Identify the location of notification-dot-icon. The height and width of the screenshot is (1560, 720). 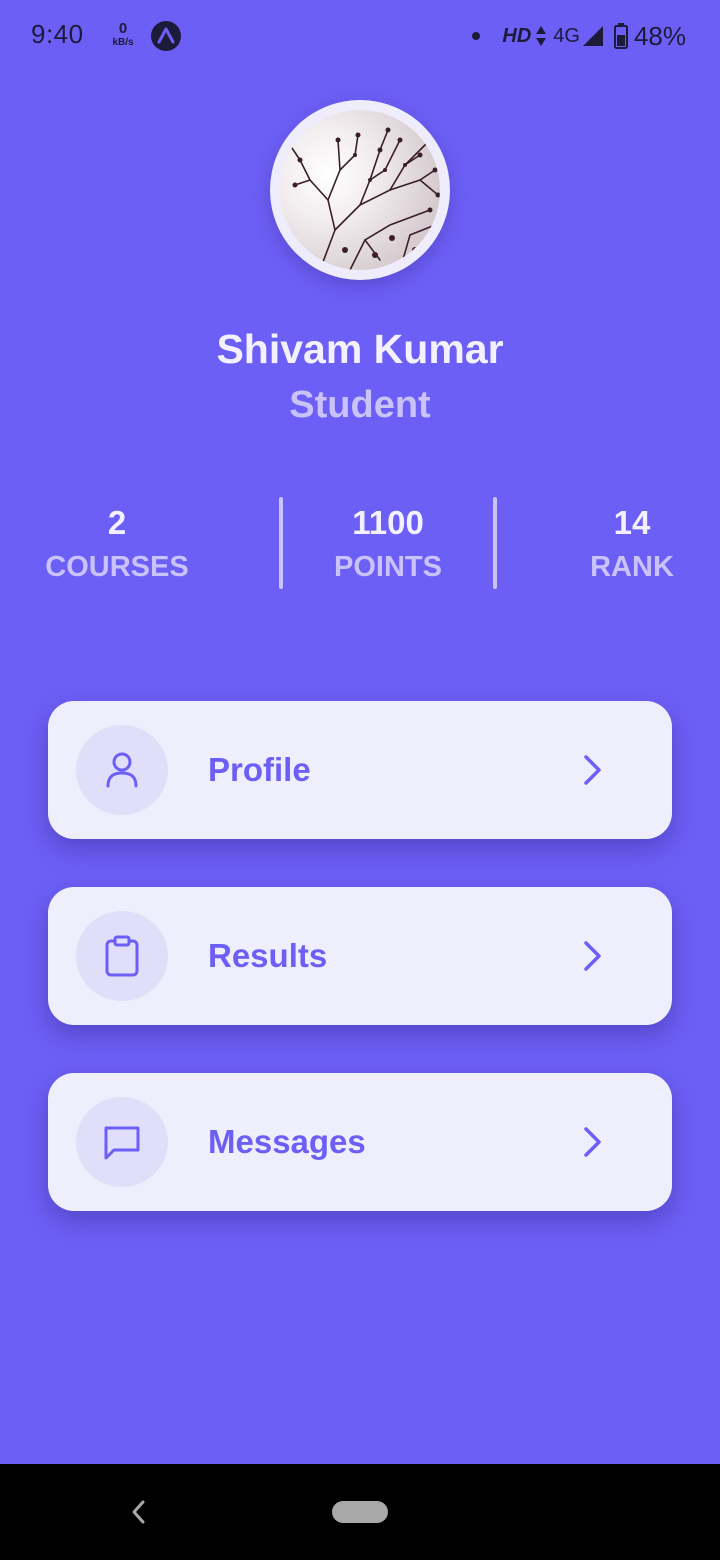
(476, 36).